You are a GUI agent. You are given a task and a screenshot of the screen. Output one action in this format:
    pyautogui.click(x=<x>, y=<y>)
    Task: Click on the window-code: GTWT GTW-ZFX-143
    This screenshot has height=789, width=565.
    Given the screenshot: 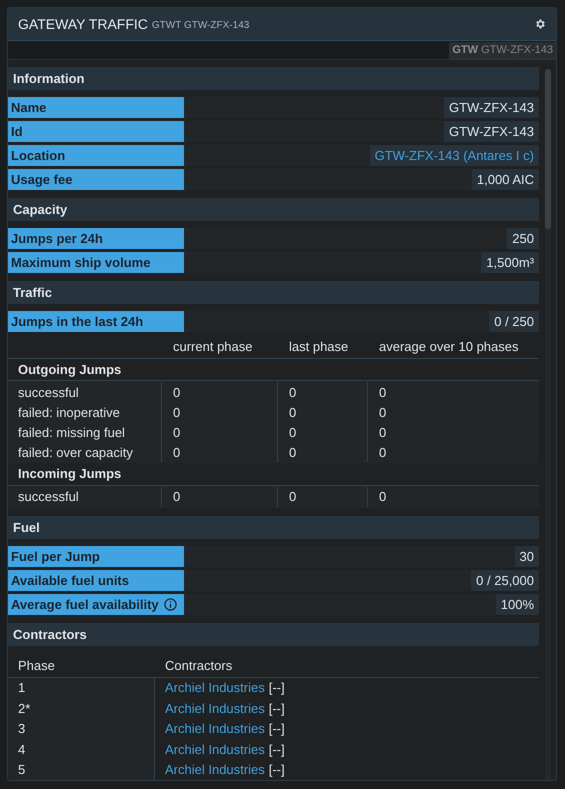 What is the action you would take?
    pyautogui.click(x=201, y=25)
    